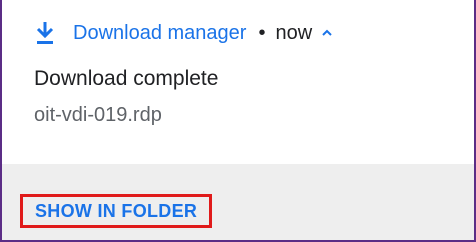  I want to click on downloaded-filename: oit-vdi-019.rdp, so click(98, 115).